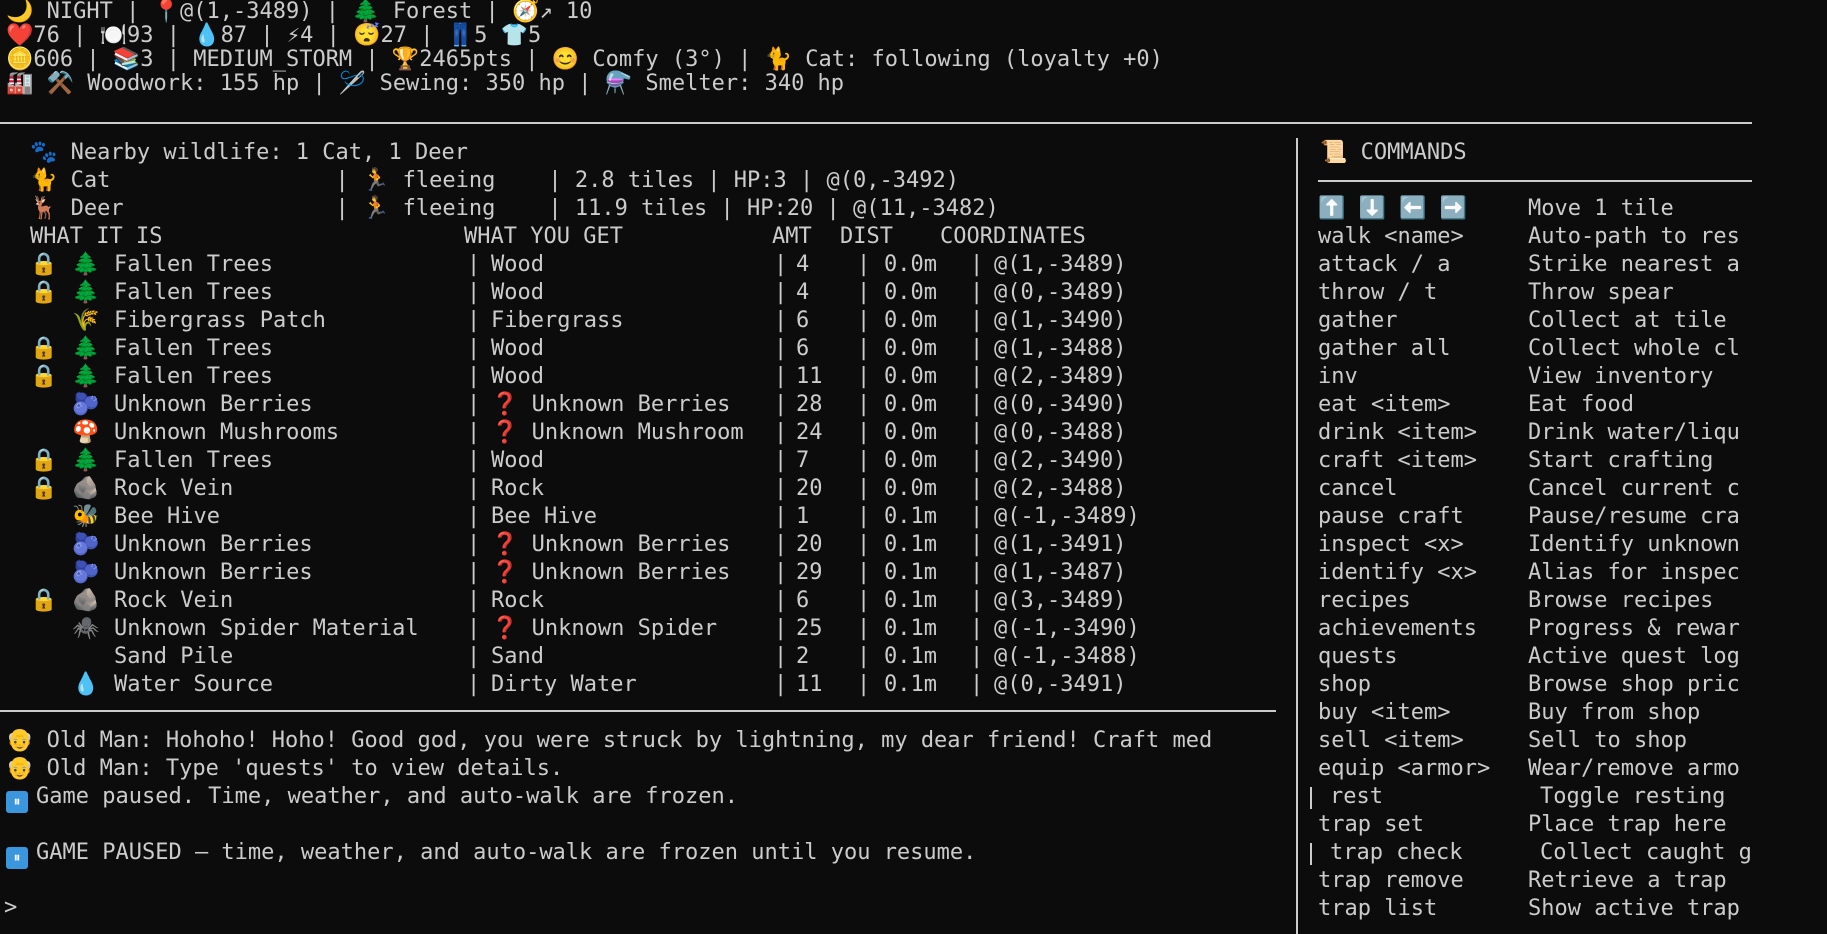 The height and width of the screenshot is (934, 1827). What do you see at coordinates (1581, 404) in the screenshot?
I see `command-description: Eat food` at bounding box center [1581, 404].